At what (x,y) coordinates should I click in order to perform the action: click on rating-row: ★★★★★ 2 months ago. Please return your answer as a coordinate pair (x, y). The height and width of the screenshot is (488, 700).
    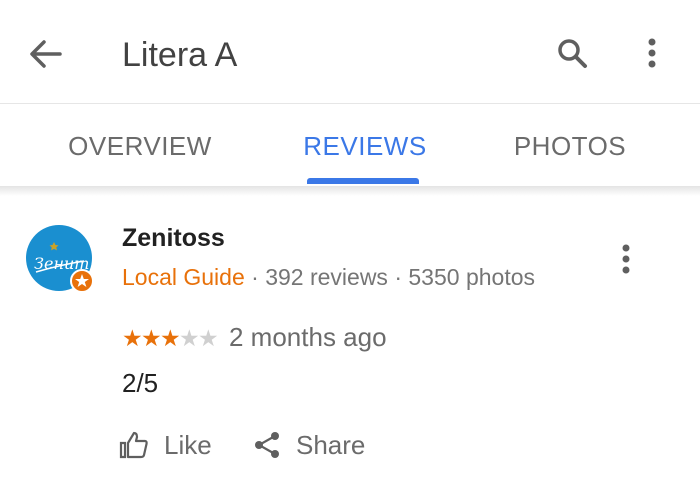
    Looking at the image, I should click on (254, 337).